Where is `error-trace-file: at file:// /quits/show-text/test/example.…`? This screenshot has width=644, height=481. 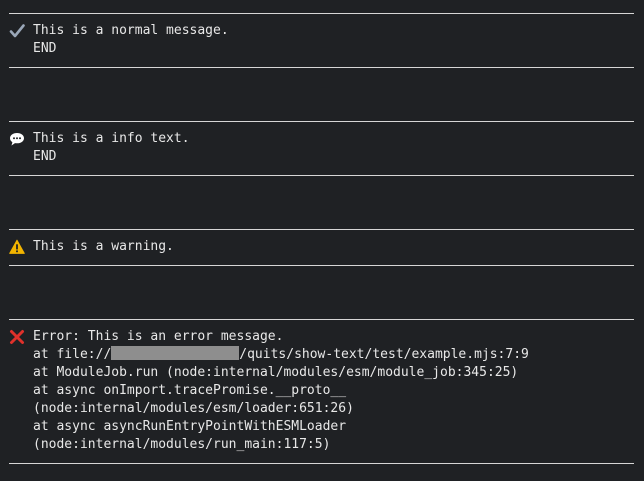 error-trace-file: at file:// /quits/show-text/test/example.… is located at coordinates (281, 355).